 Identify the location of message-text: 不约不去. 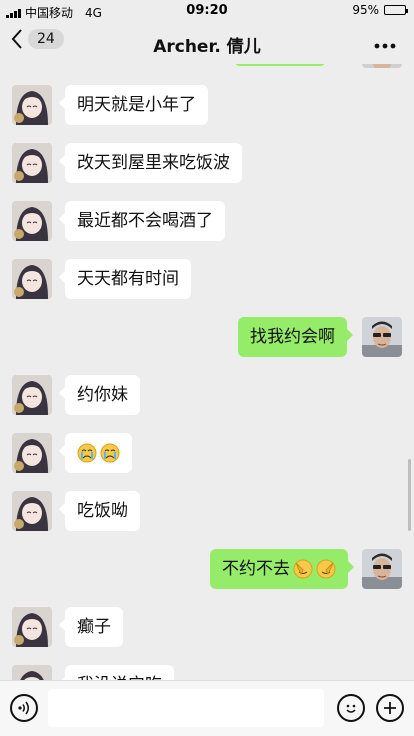
(256, 569).